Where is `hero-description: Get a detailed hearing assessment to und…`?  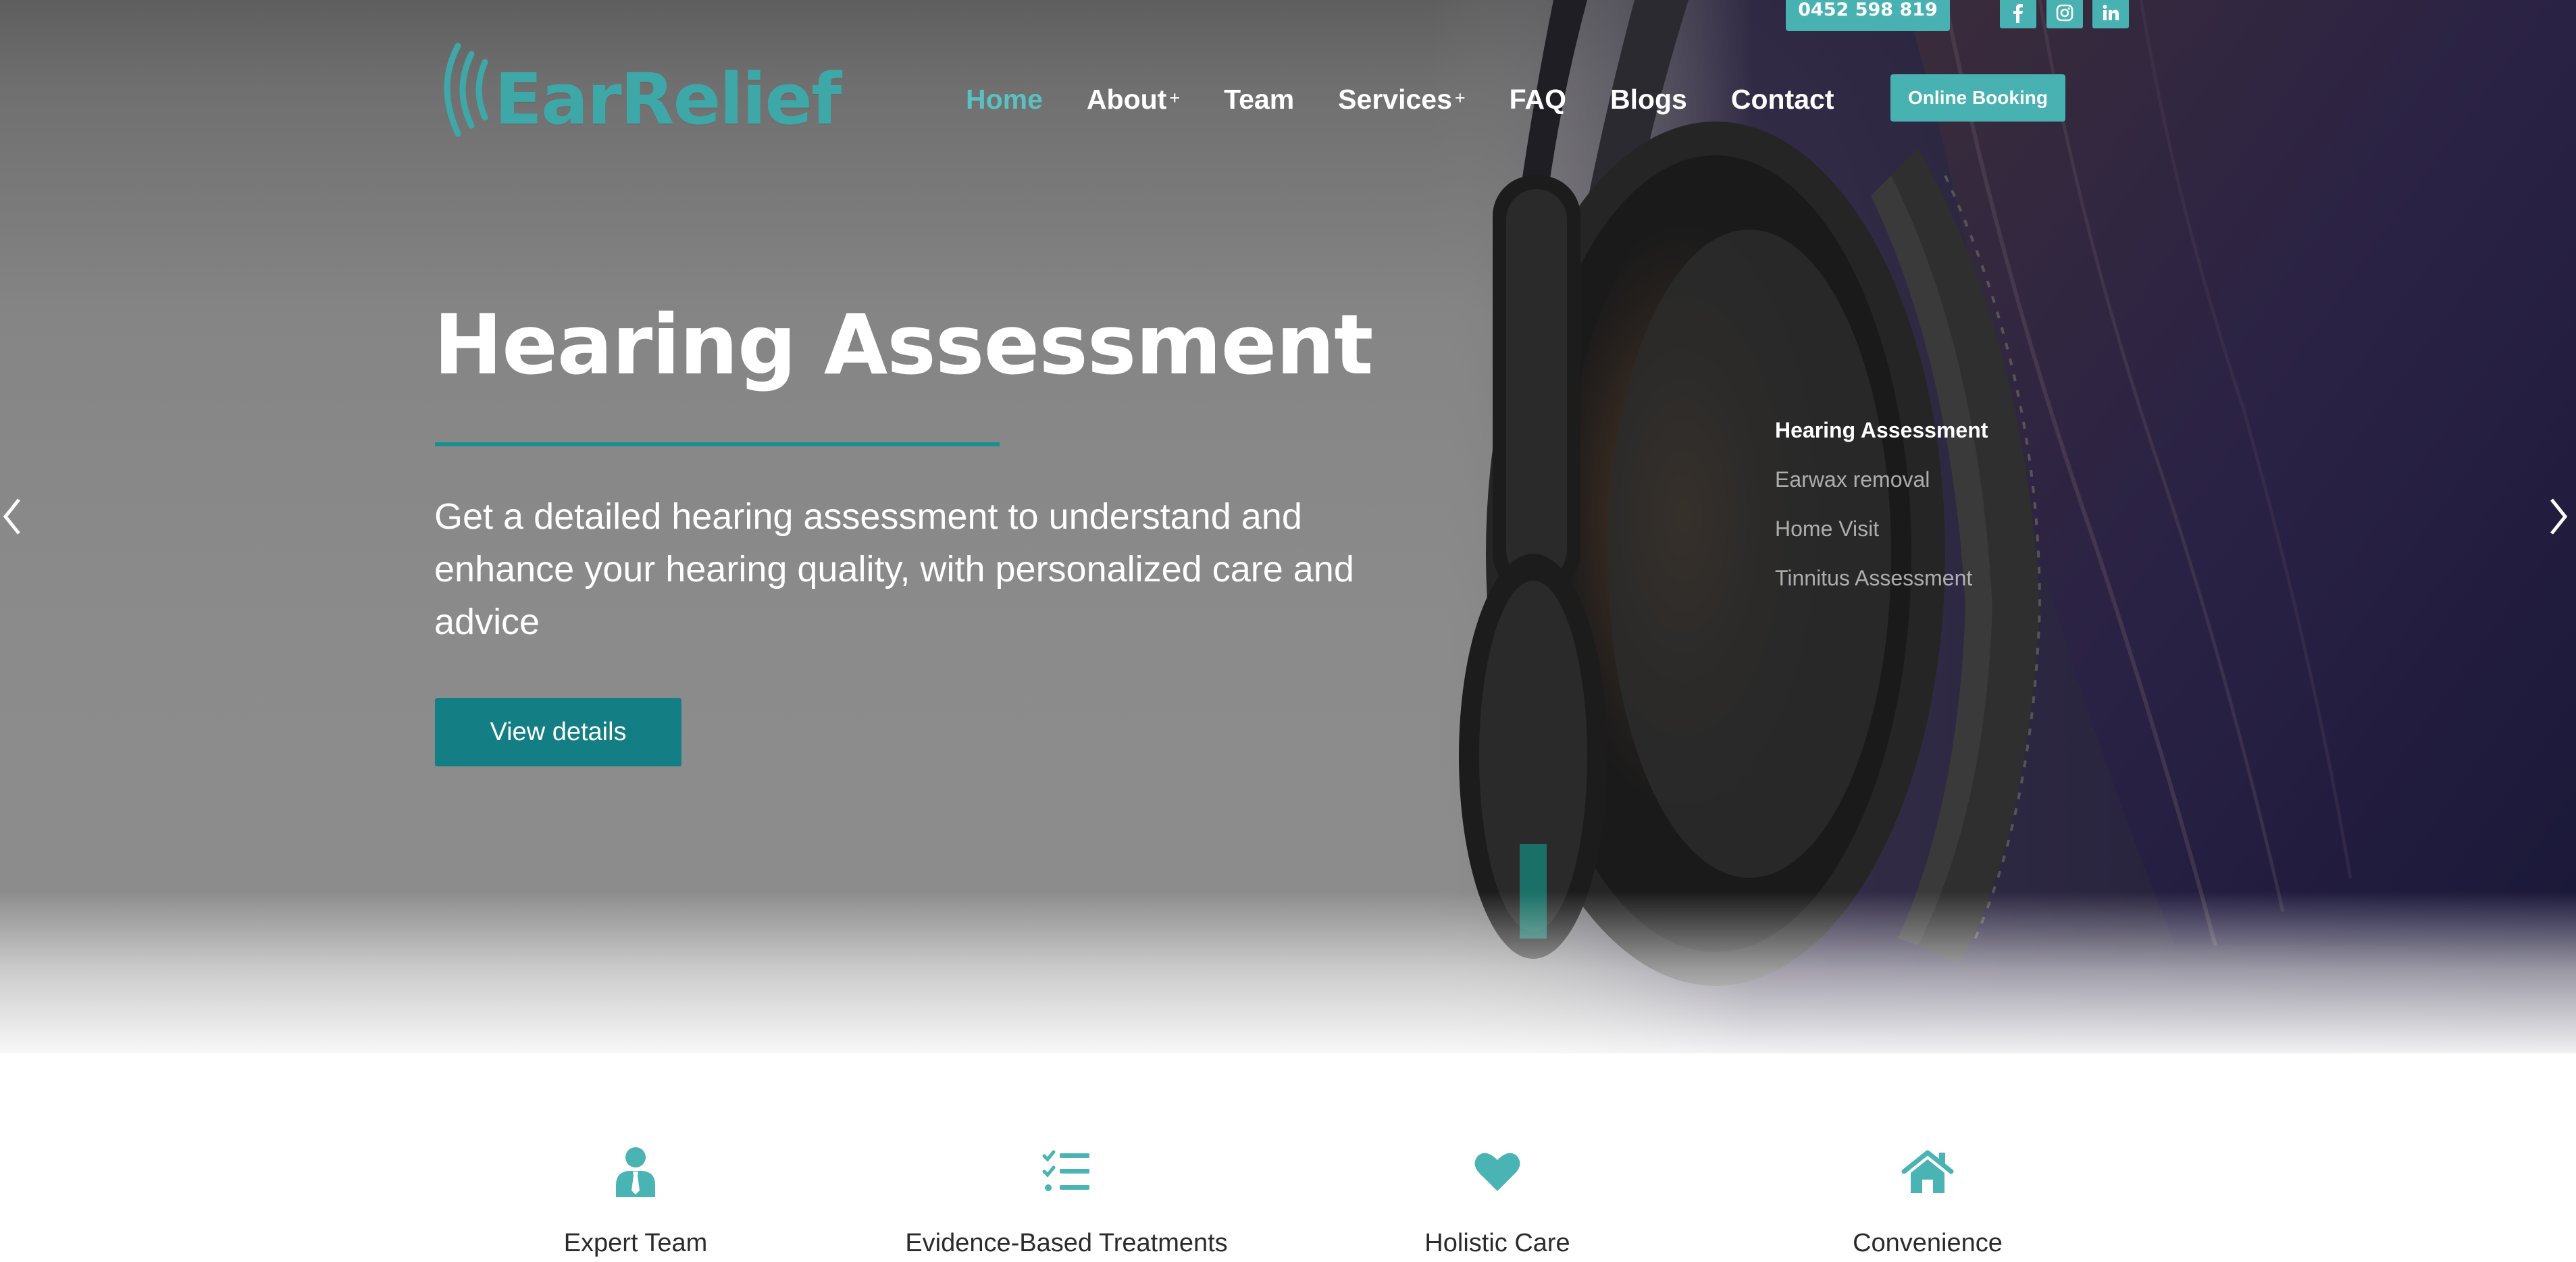
hero-description: Get a detailed hearing assessment to und… is located at coordinates (894, 569).